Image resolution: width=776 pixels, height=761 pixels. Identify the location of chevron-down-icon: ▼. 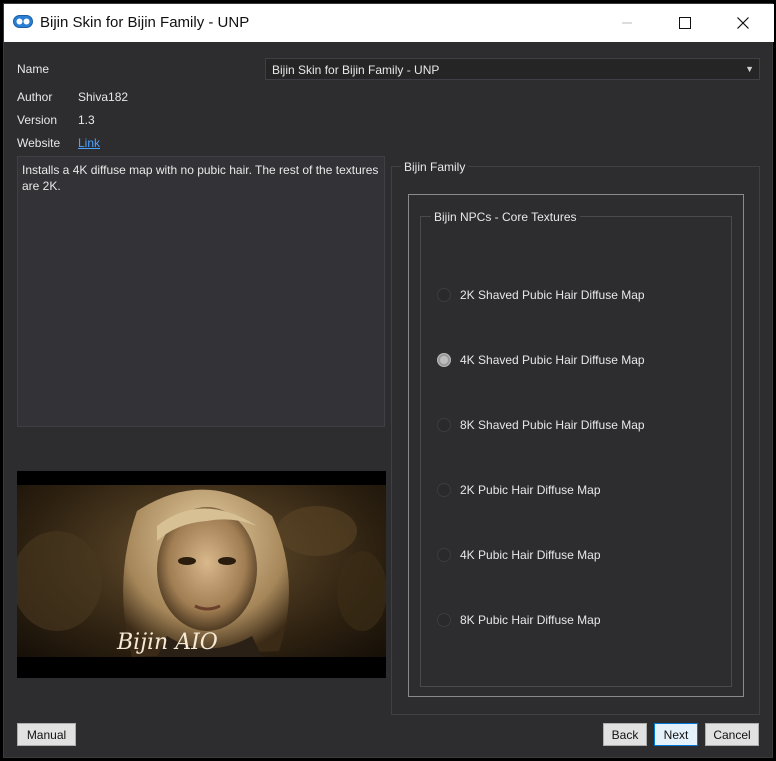
(749, 69).